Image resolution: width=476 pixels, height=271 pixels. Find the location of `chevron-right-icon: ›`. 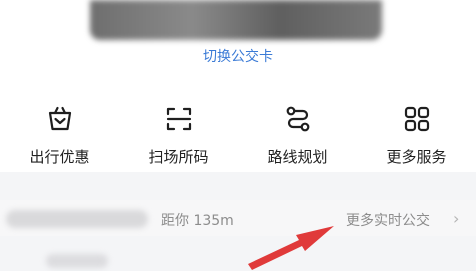

chevron-right-icon: › is located at coordinates (456, 218).